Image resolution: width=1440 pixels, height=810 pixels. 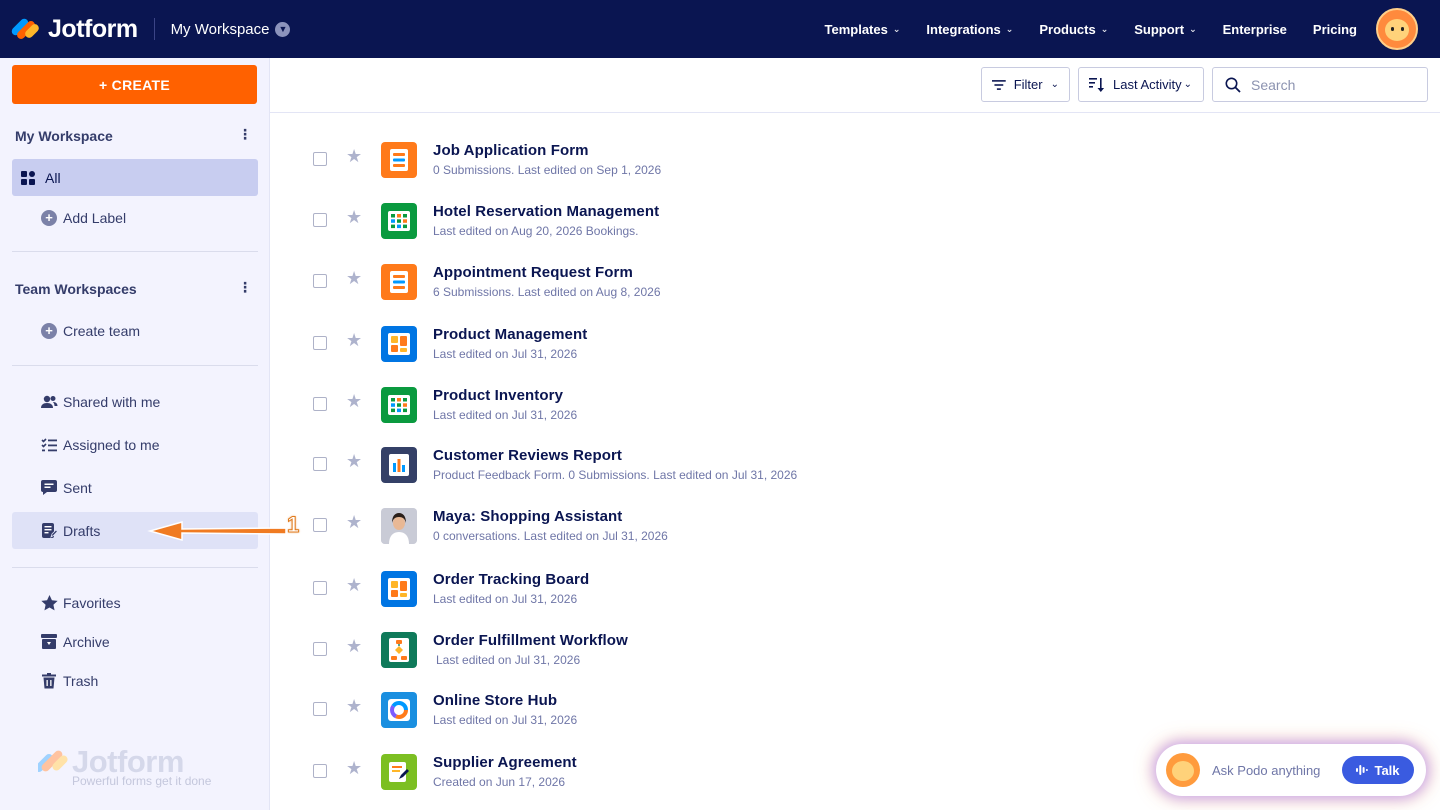 I want to click on asset-title: Job Application Form, so click(x=511, y=150).